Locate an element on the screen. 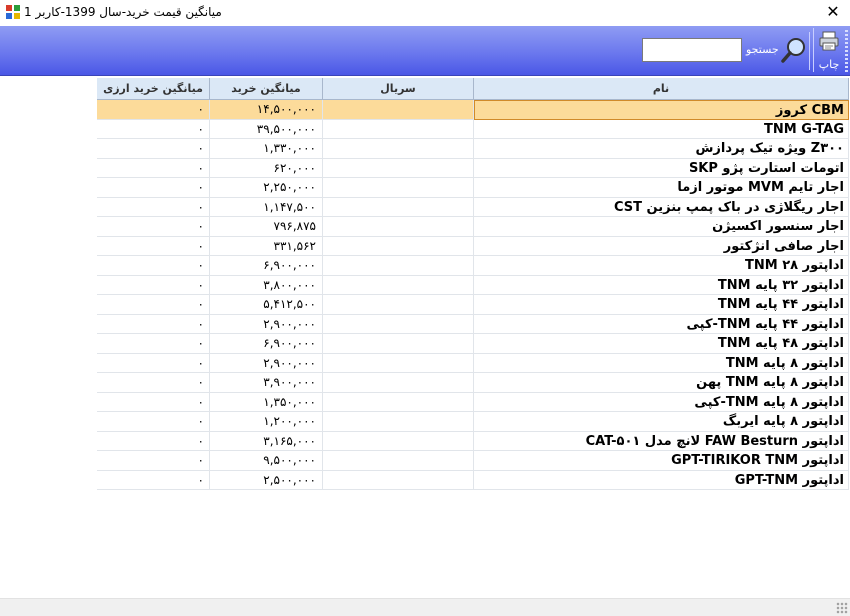 The height and width of the screenshot is (616, 850). cell-name: اداپتور ۸ پایه ایربگ is located at coordinates (661, 422).